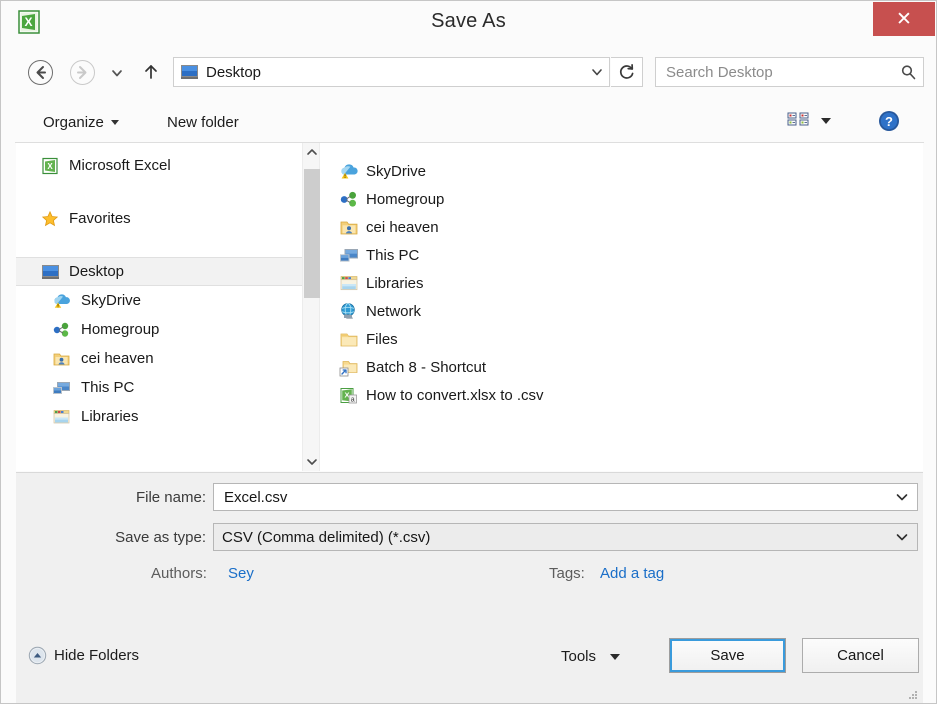  What do you see at coordinates (565, 537) in the screenshot?
I see `save-as-type-select: CSV (Comma delimited) (*.csv)` at bounding box center [565, 537].